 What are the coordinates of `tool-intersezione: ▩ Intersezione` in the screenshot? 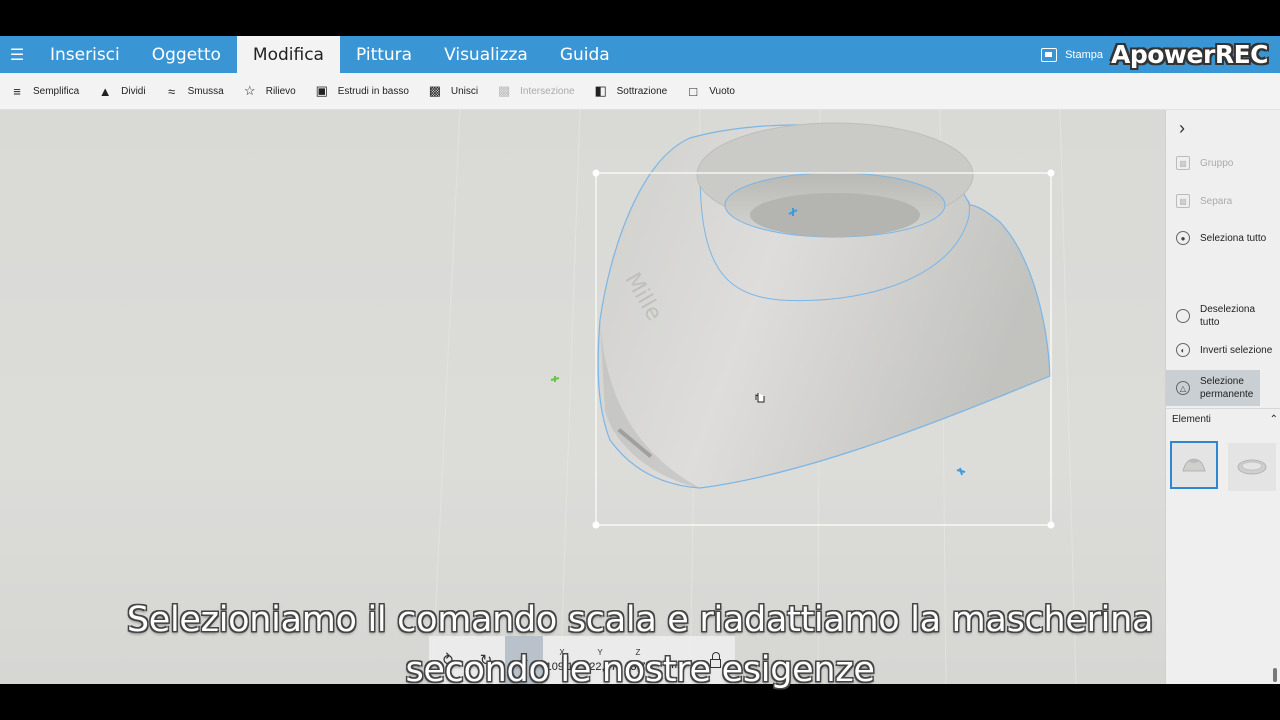 It's located at (536, 90).